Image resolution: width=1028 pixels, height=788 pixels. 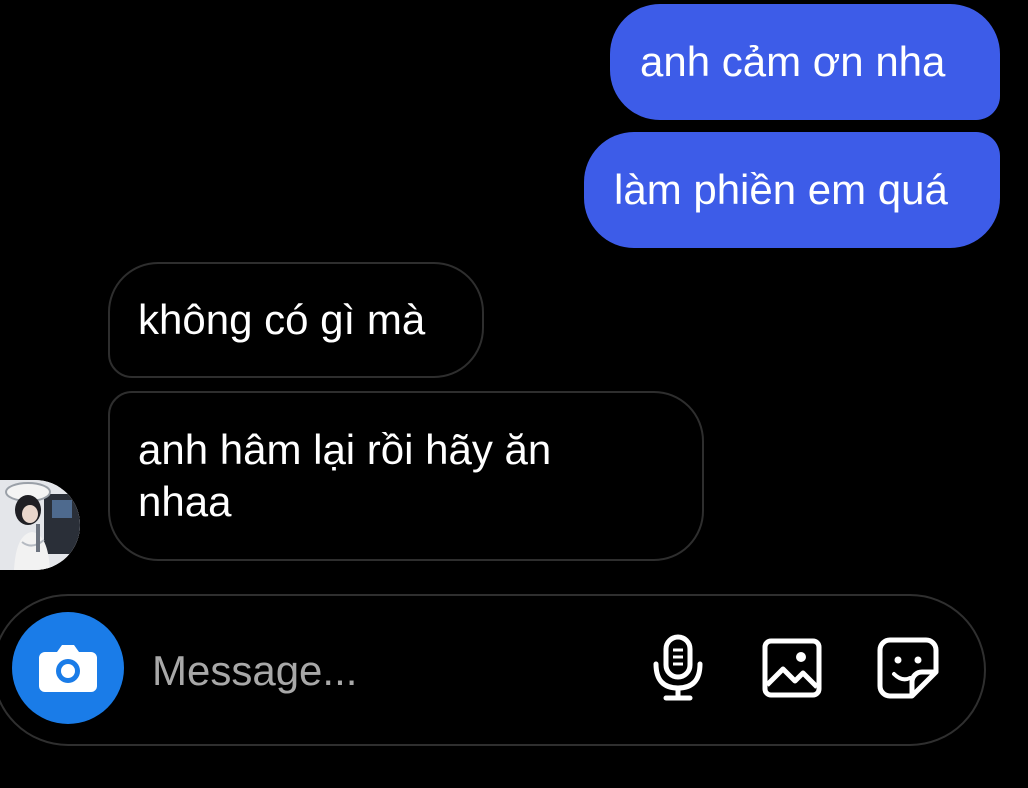 I want to click on sent-message-bubble: anh cảm ơn nha, so click(x=805, y=62).